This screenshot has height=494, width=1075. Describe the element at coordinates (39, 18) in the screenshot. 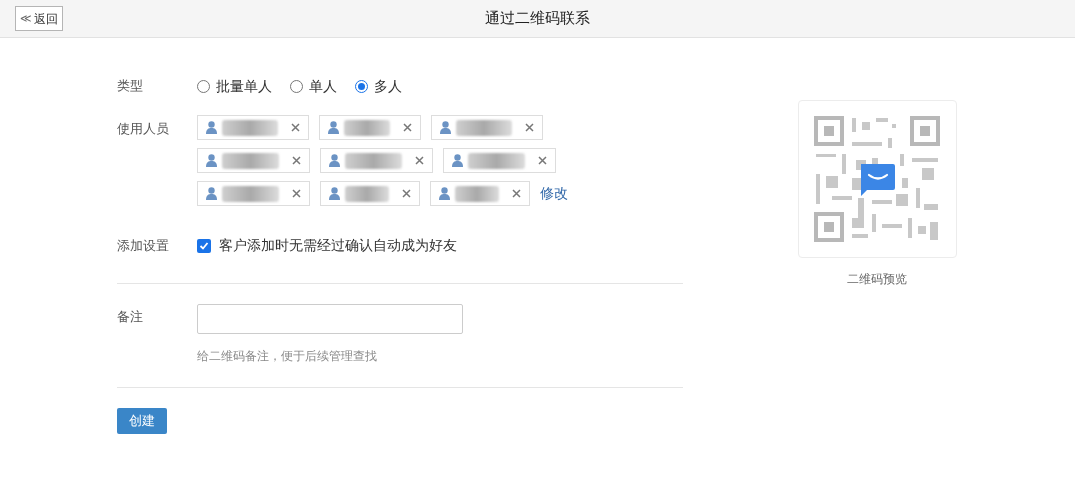

I see `back-button: ≪ 返回` at that location.